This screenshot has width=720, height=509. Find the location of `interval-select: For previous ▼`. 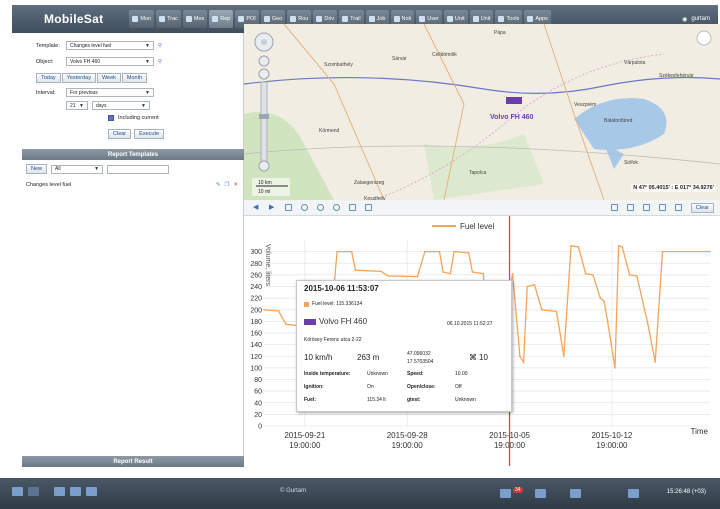

interval-select: For previous ▼ is located at coordinates (110, 92).